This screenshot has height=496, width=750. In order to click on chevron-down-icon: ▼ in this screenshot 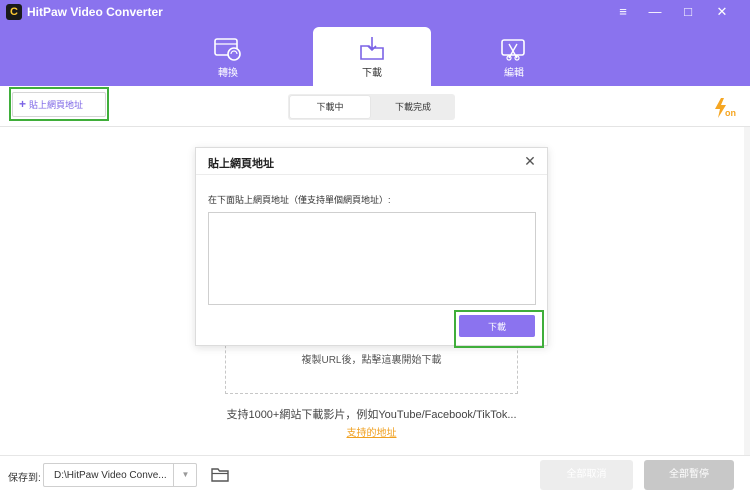, I will do `click(185, 475)`.